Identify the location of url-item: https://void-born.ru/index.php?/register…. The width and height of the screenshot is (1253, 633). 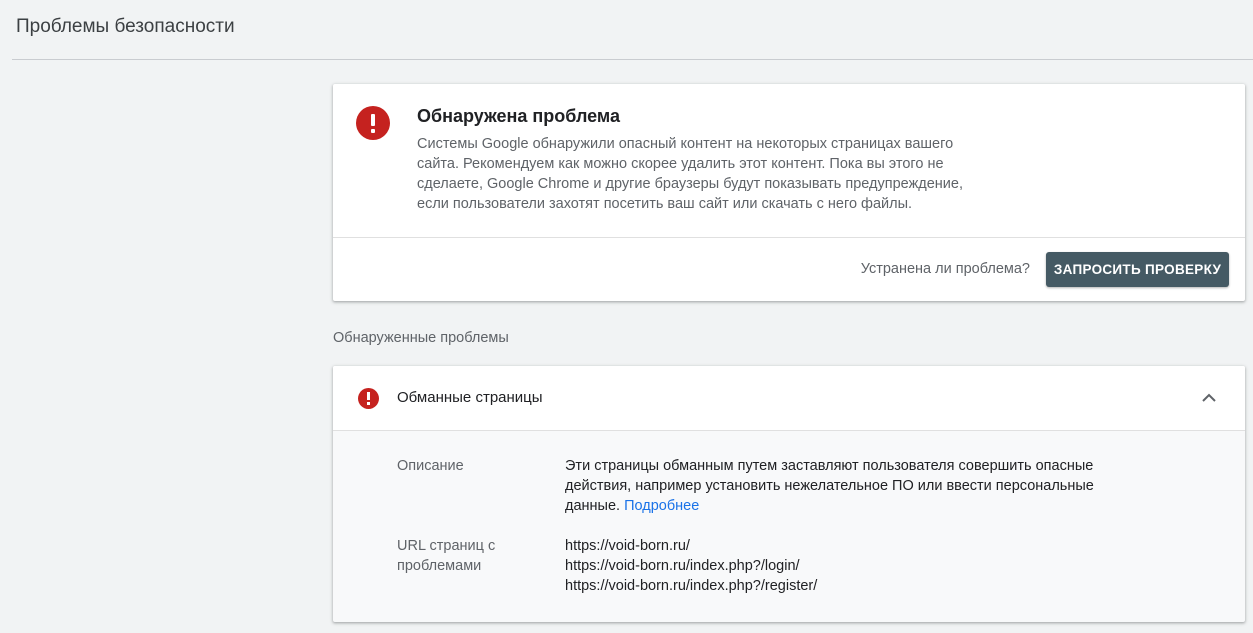
(691, 586).